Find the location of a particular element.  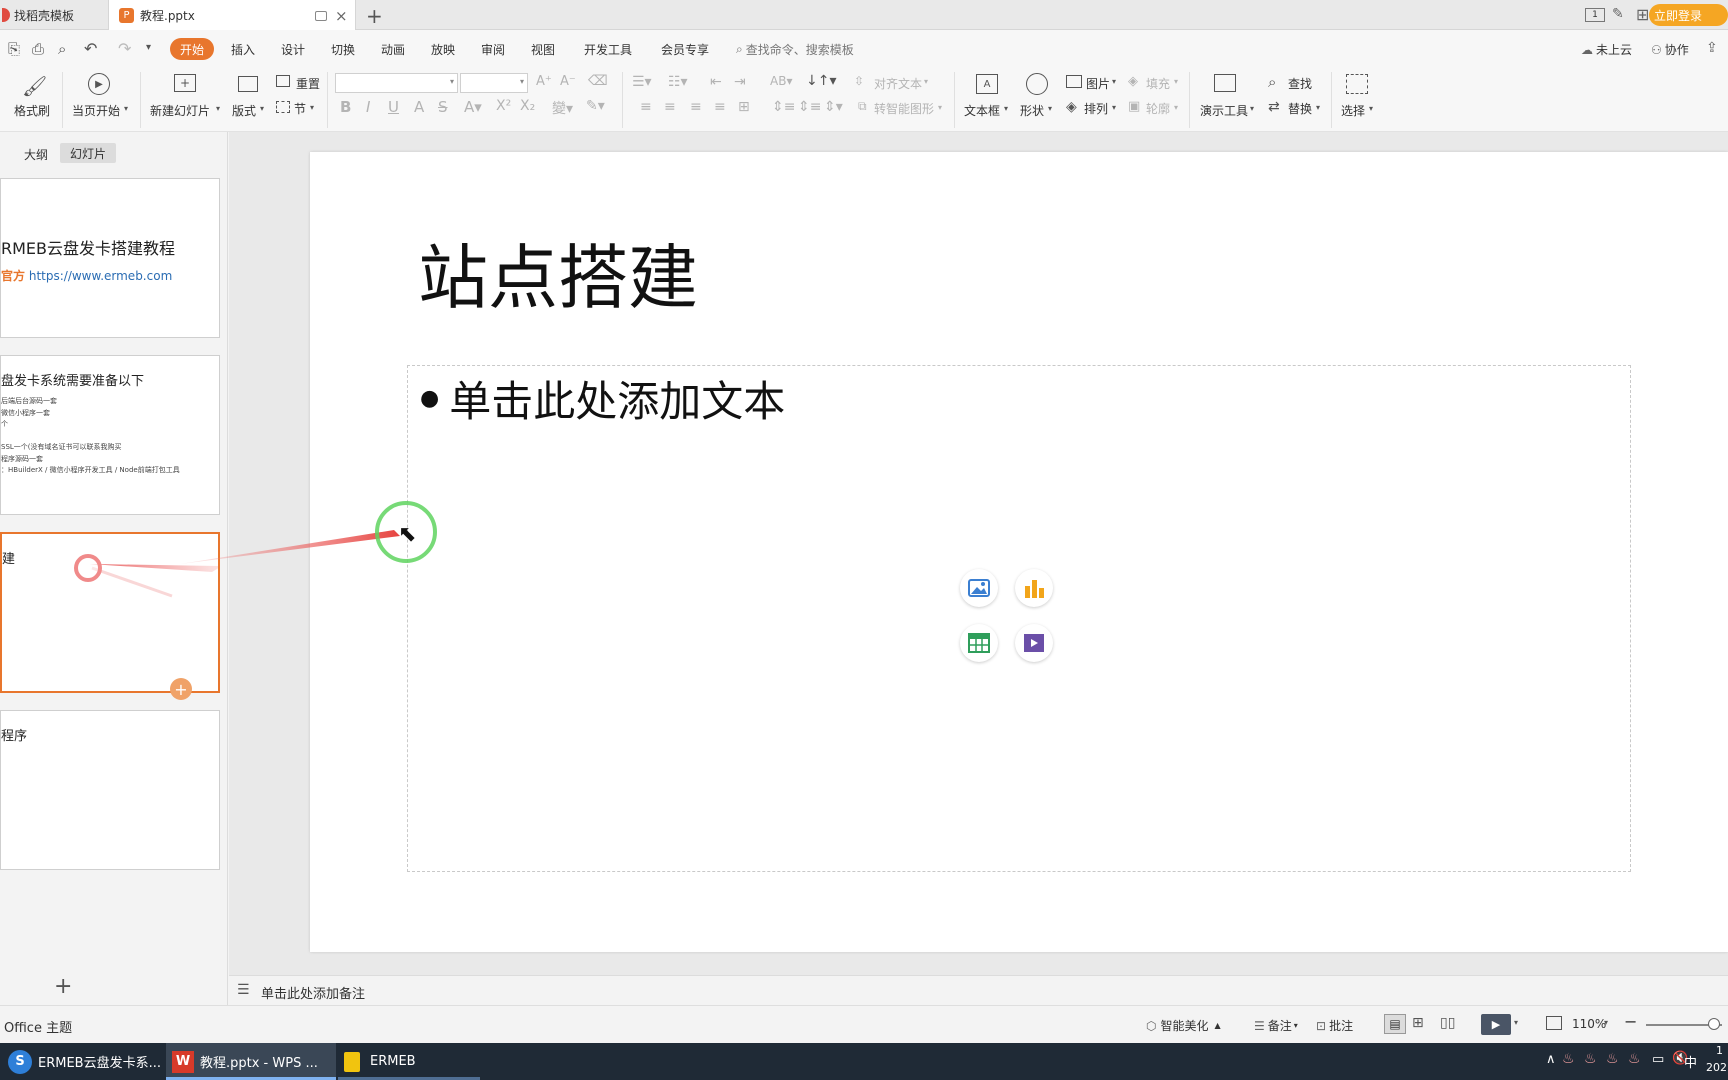

menu-slideshow: 放映 is located at coordinates (443, 49).